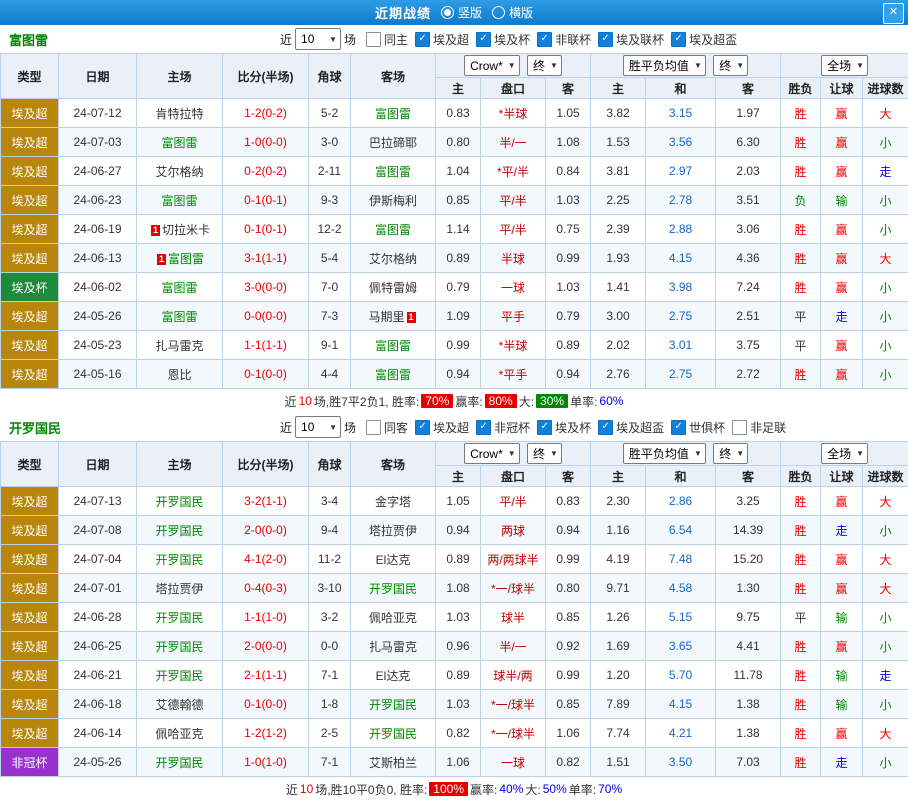 This screenshot has width=908, height=801. I want to click on avg-away: 4.36, so click(748, 258).